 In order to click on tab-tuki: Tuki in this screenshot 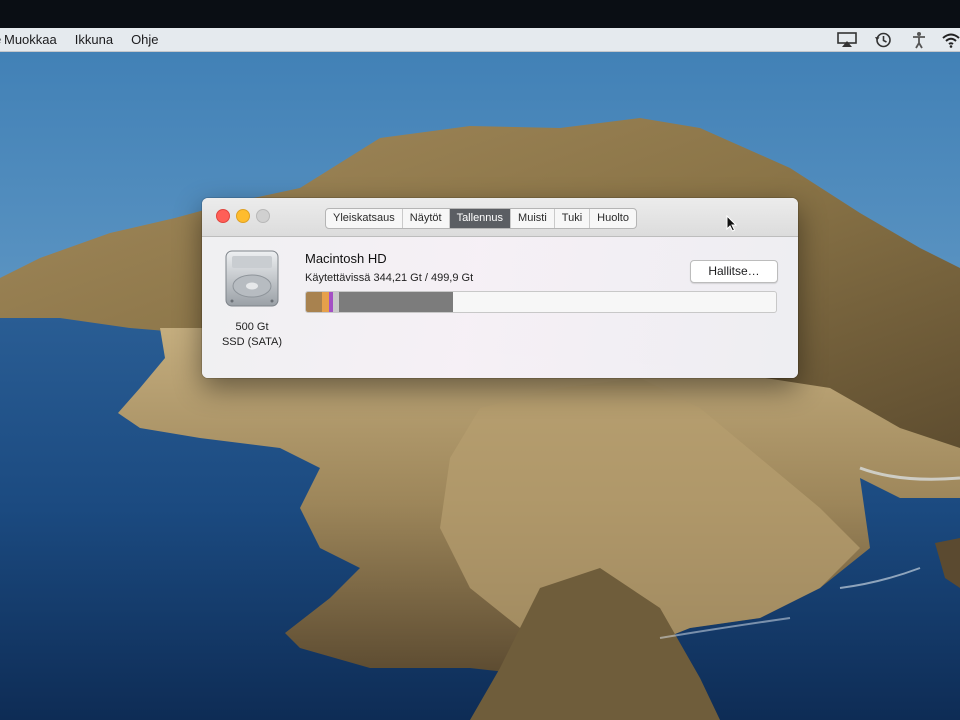, I will do `click(573, 218)`.